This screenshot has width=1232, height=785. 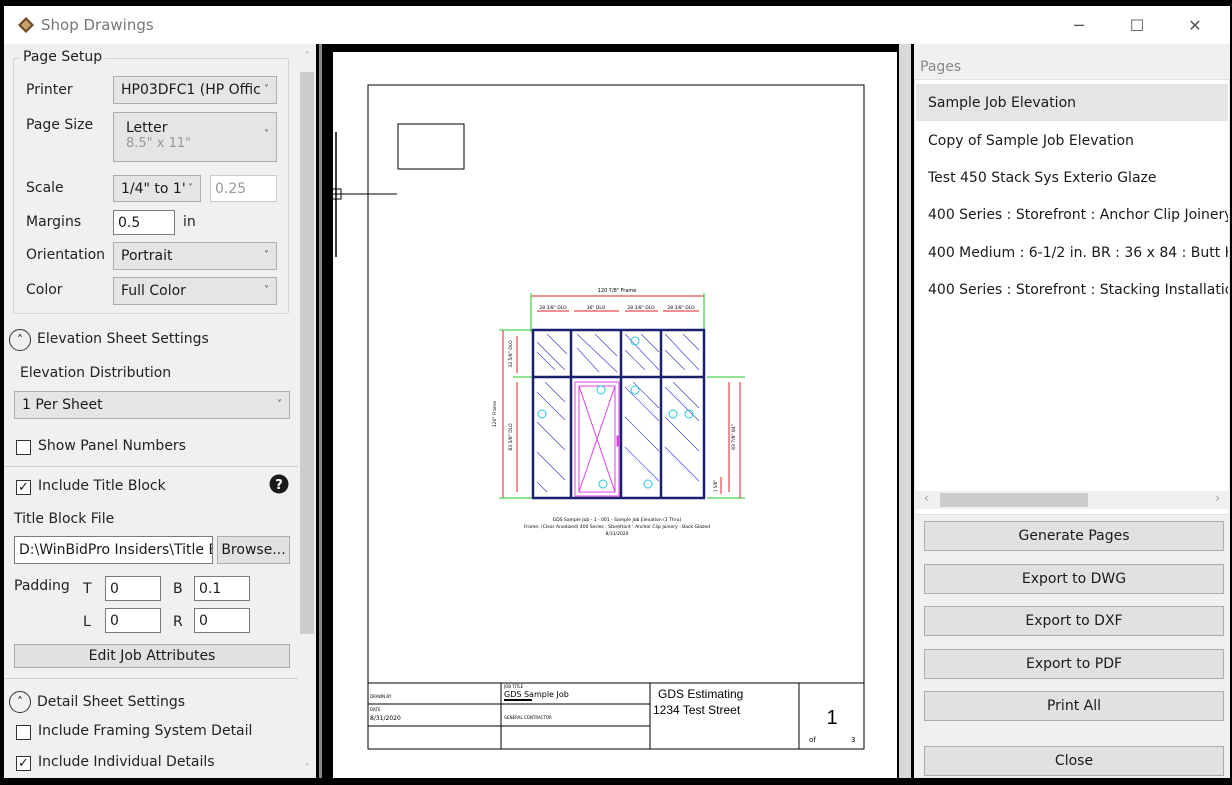 What do you see at coordinates (222, 620) in the screenshot?
I see `padding-right-field: 0` at bounding box center [222, 620].